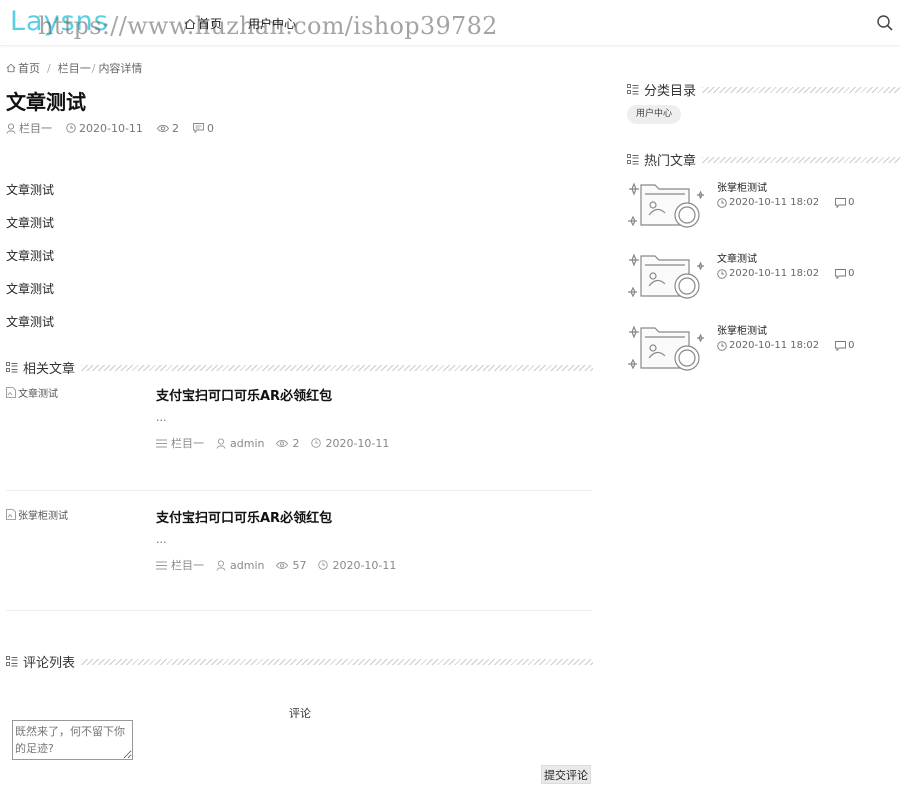 The height and width of the screenshot is (788, 900). Describe the element at coordinates (49, 369) in the screenshot. I see `related-title-text: 相关文章` at that location.